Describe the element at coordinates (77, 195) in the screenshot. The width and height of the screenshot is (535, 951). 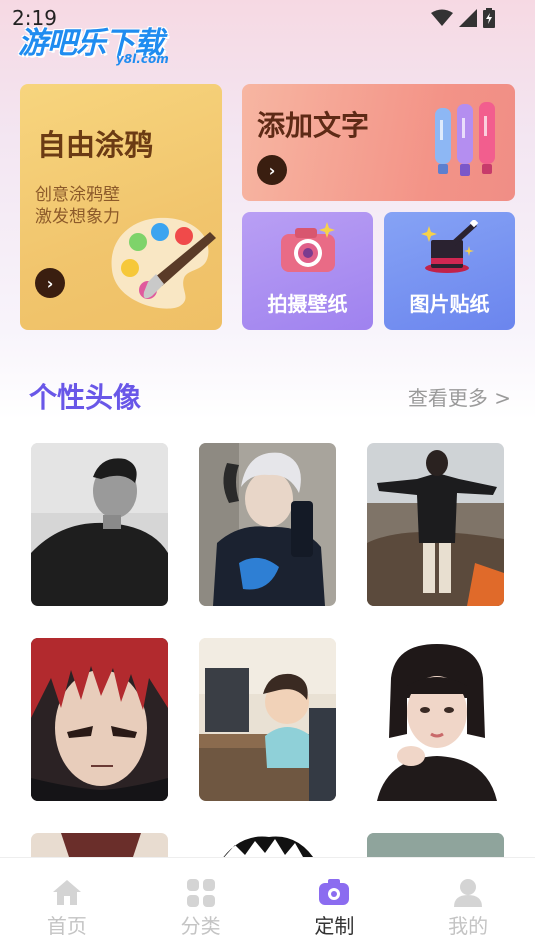
I see `graffiti-subtitle-line1: 创意涂鸦壁` at that location.